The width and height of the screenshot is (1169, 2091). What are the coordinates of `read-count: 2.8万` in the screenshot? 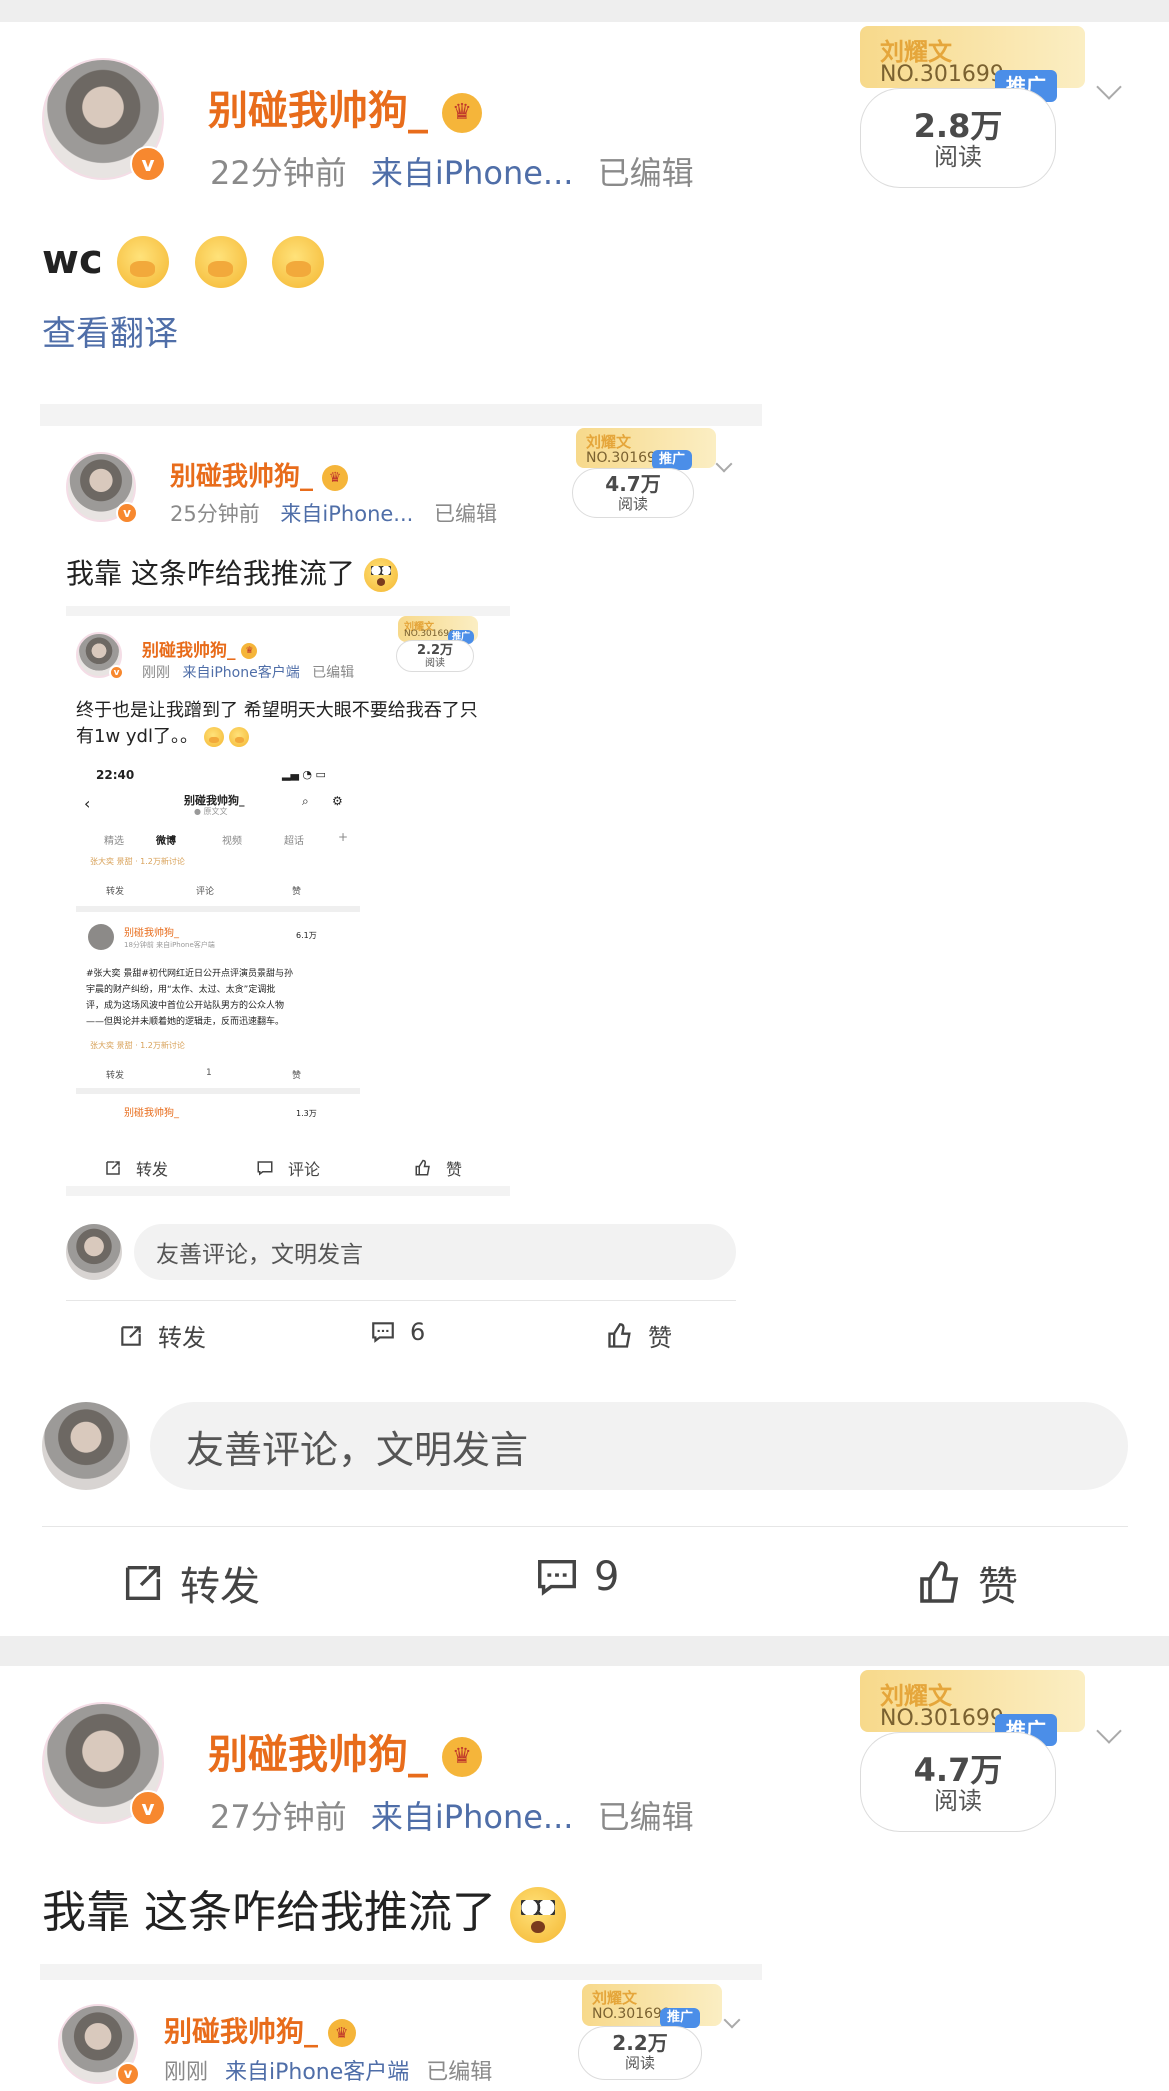 It's located at (958, 126).